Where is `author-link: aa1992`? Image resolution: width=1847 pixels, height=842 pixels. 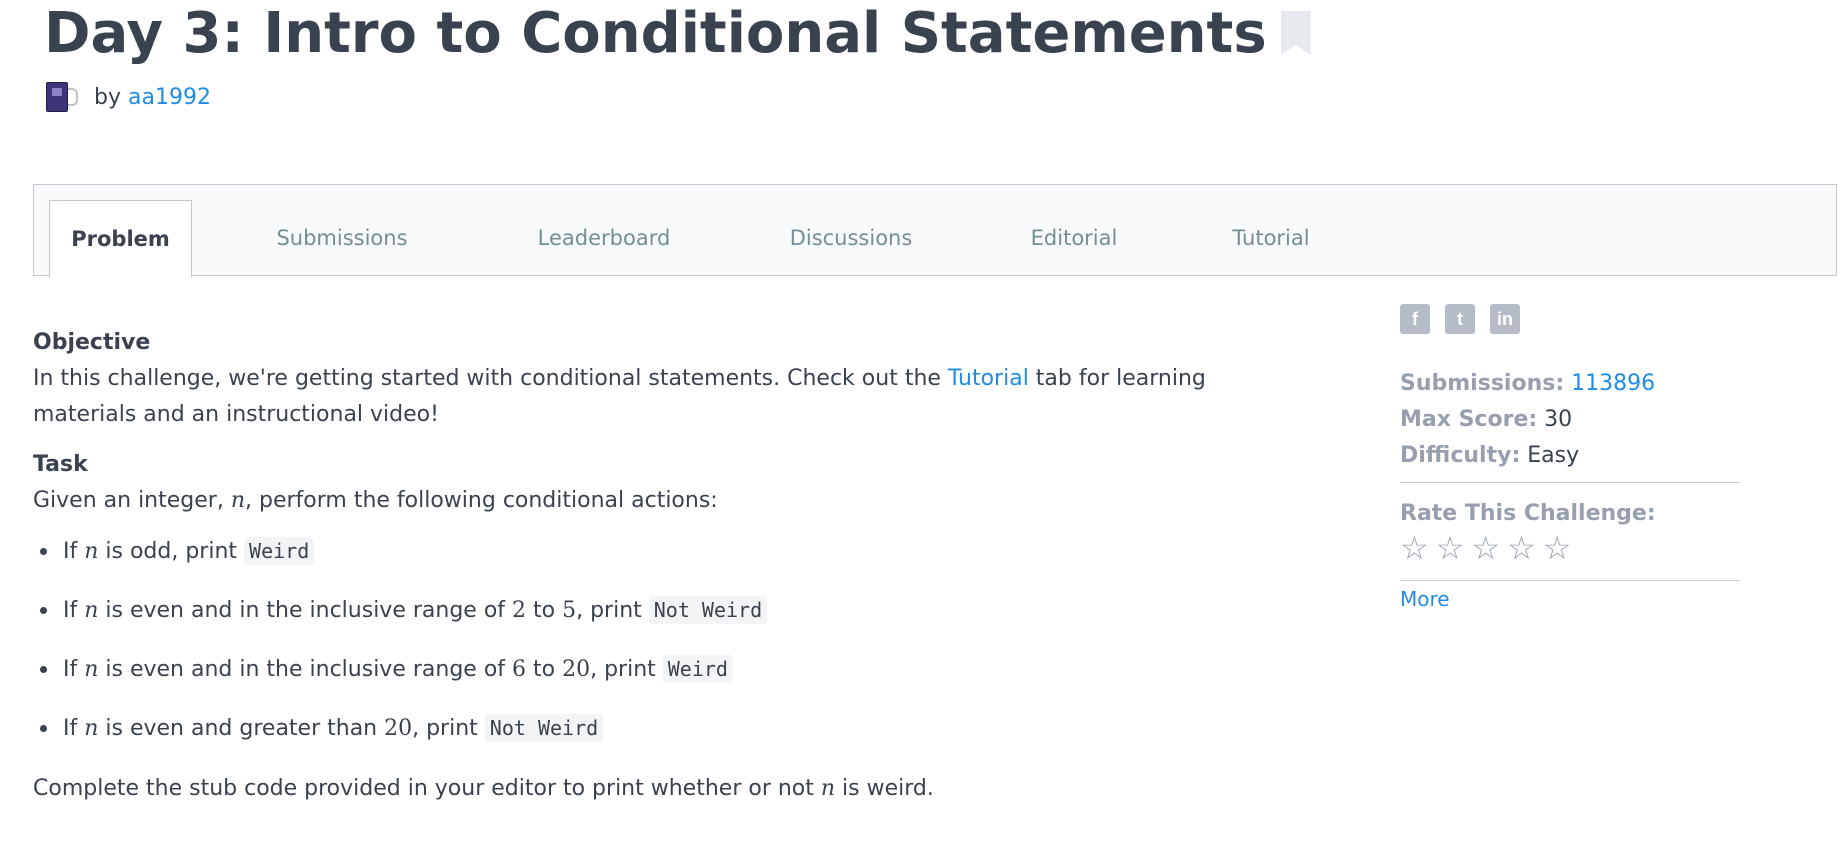 author-link: aa1992 is located at coordinates (169, 97).